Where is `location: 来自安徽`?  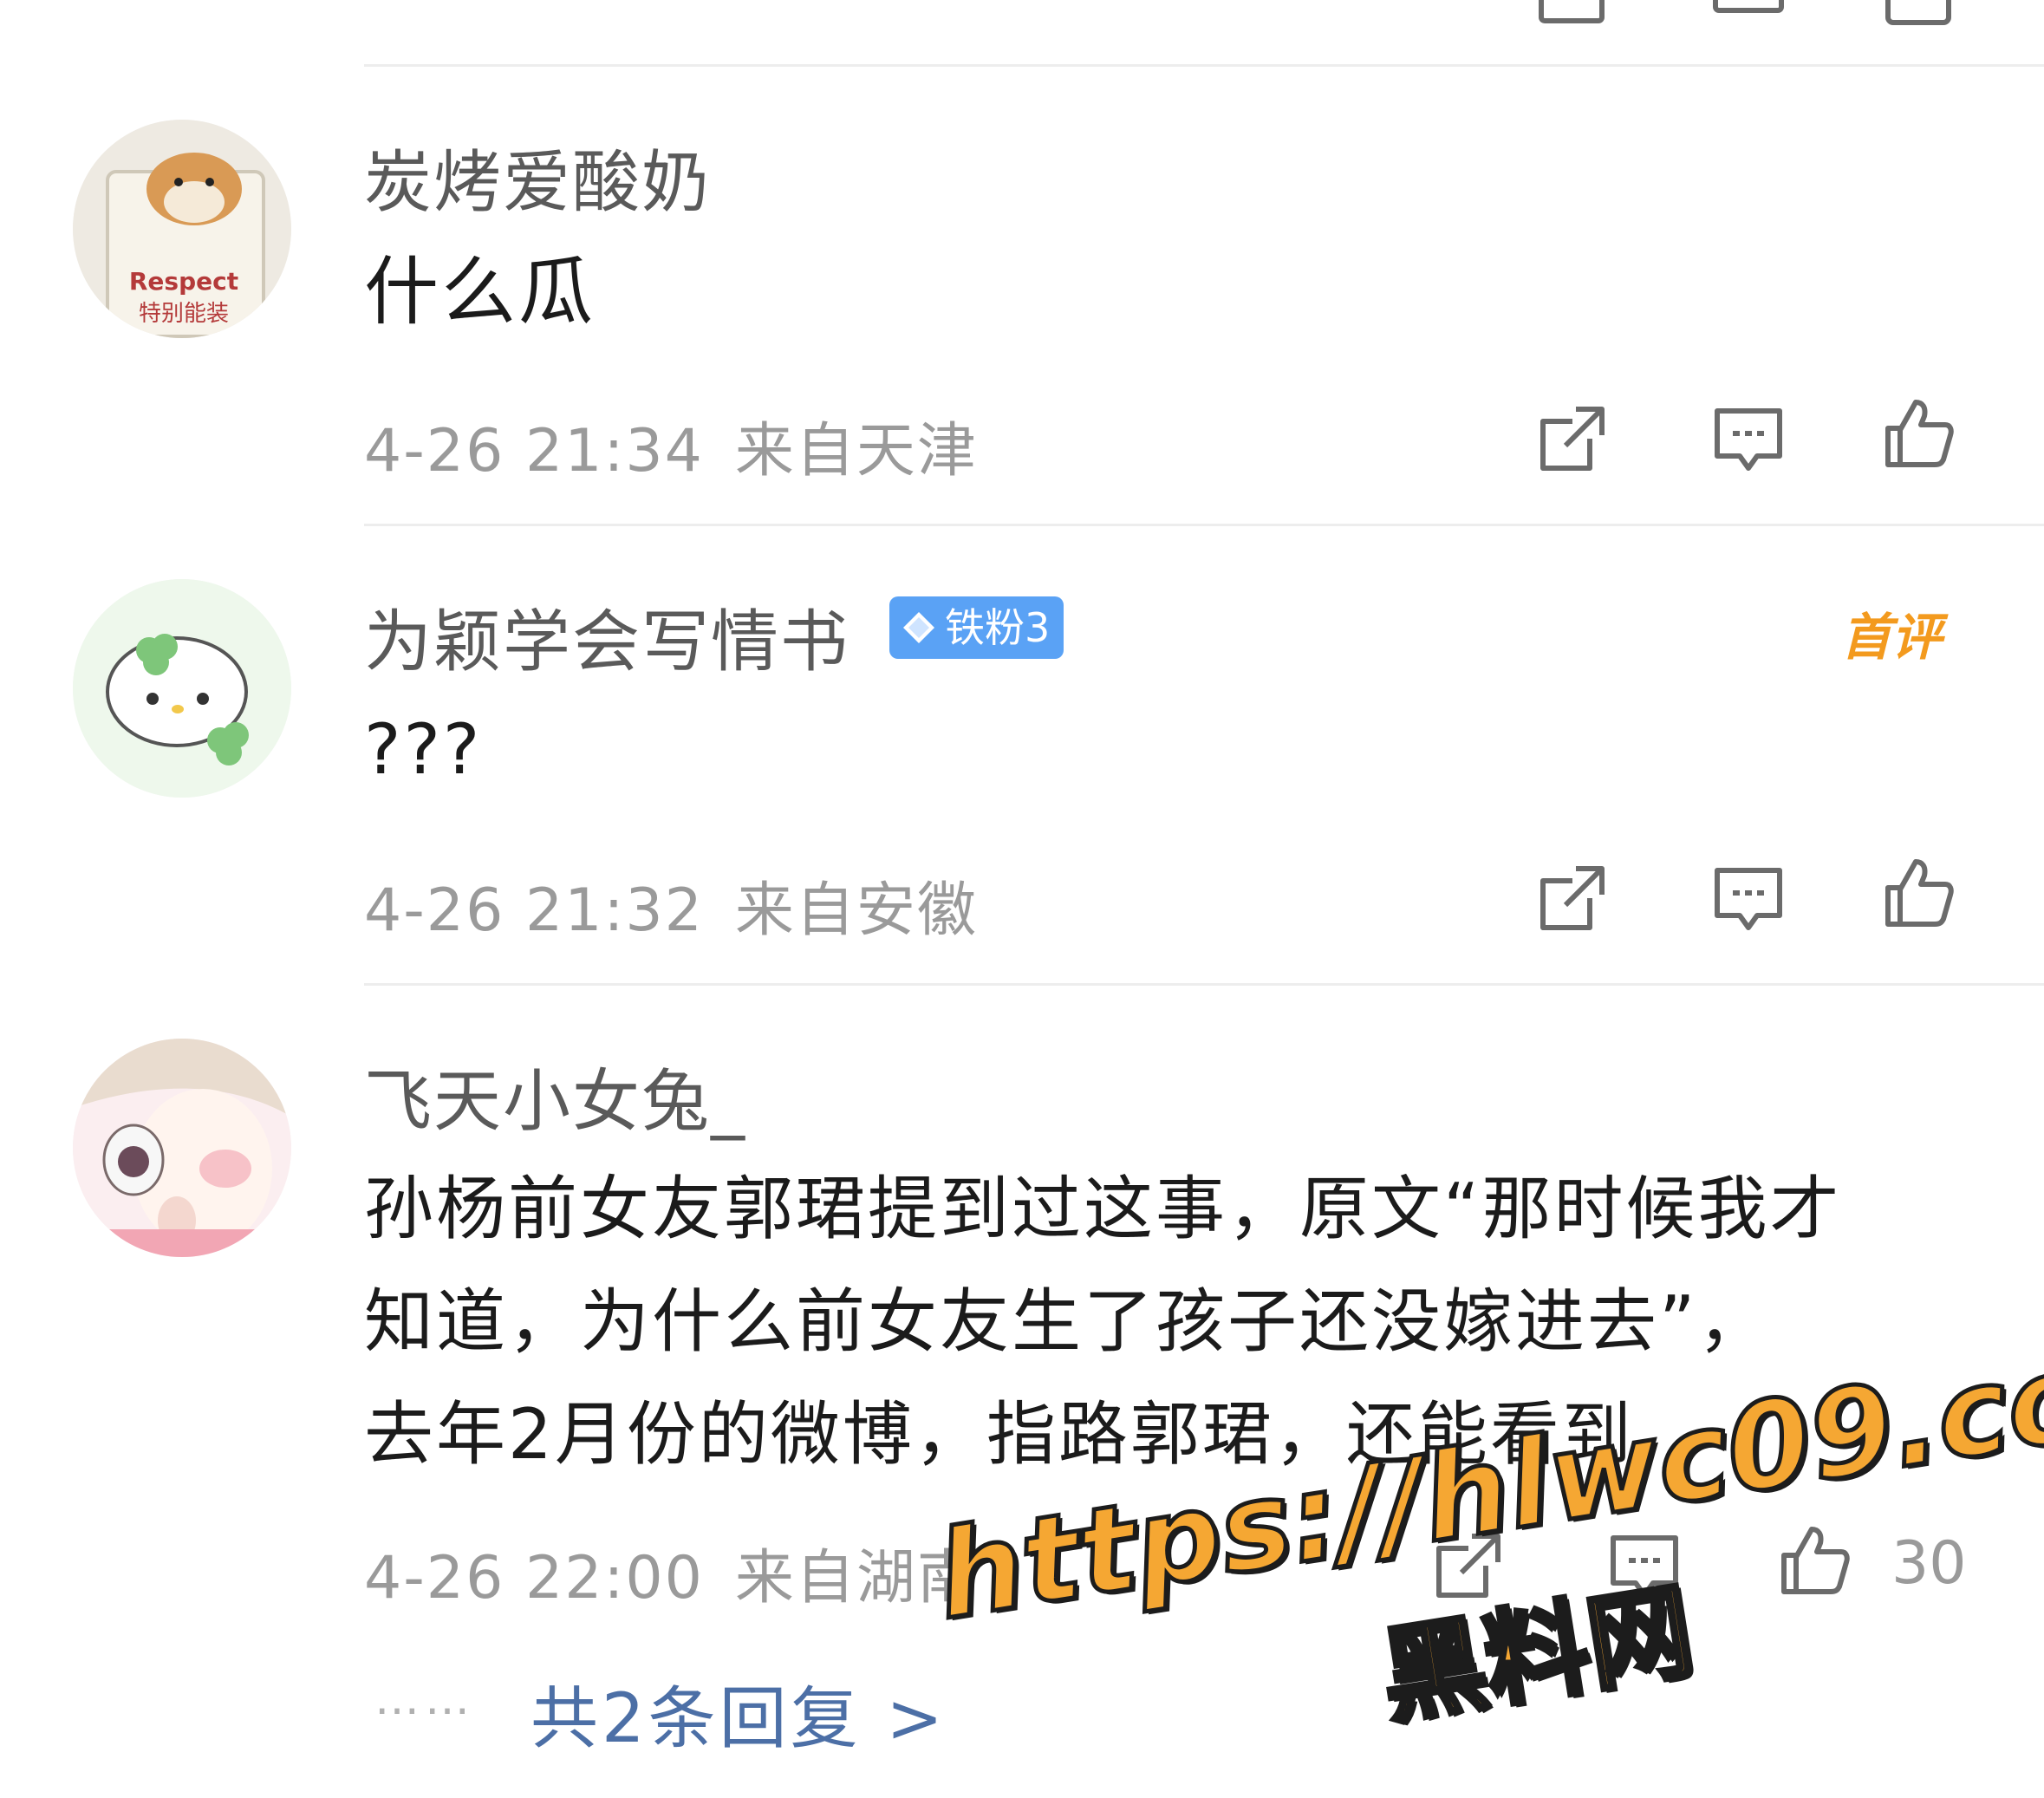 location: 来自安徽 is located at coordinates (856, 910).